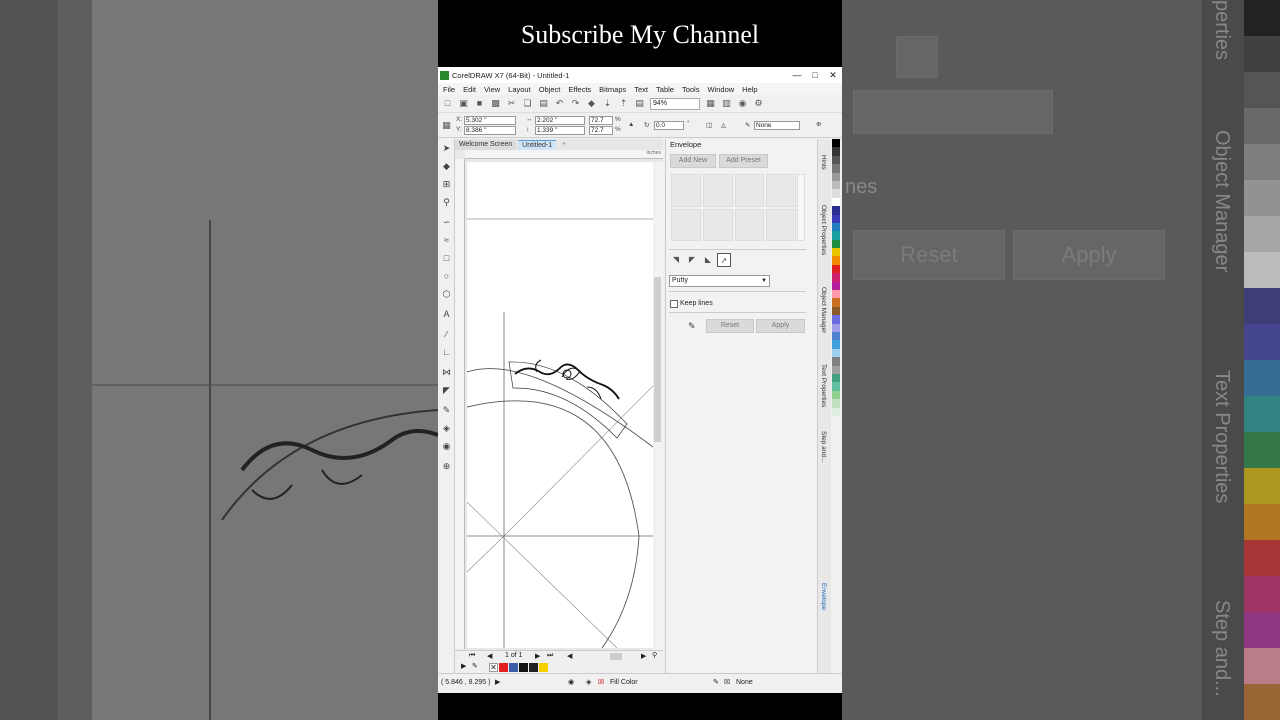  What do you see at coordinates (519, 89) in the screenshot?
I see `menu-layout: Layout` at bounding box center [519, 89].